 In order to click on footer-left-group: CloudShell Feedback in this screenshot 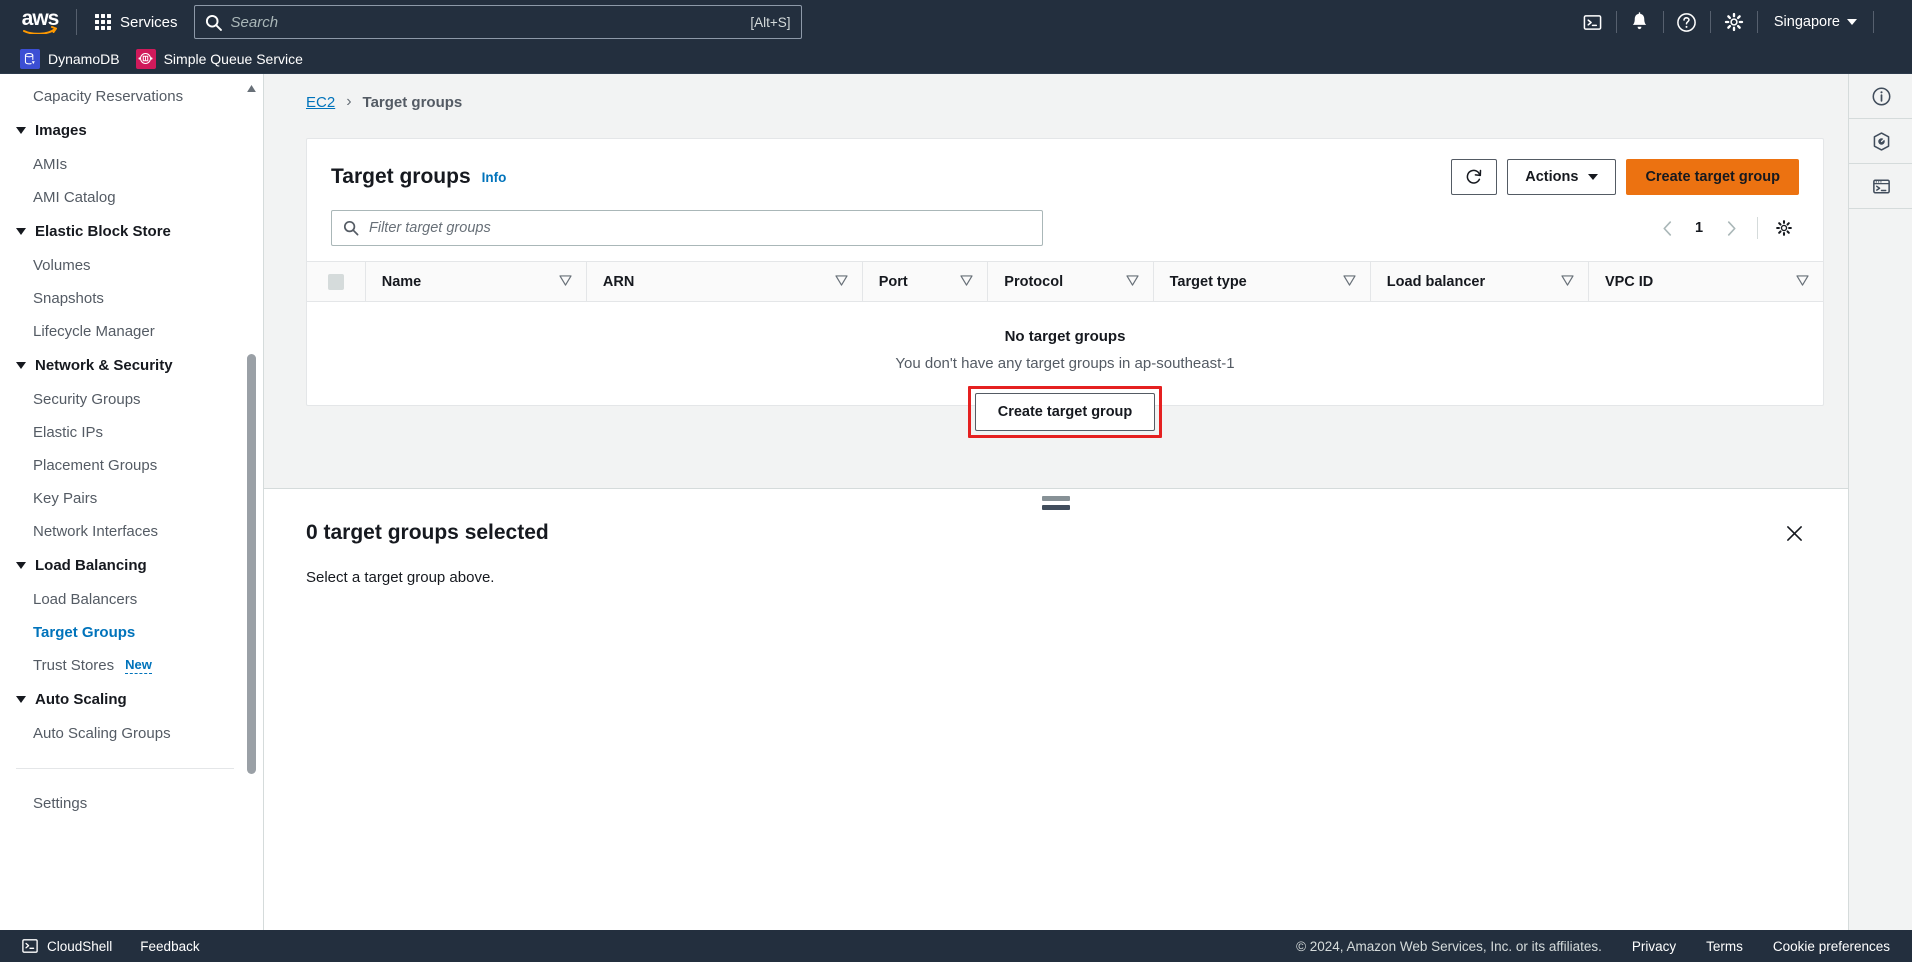, I will do `click(111, 946)`.